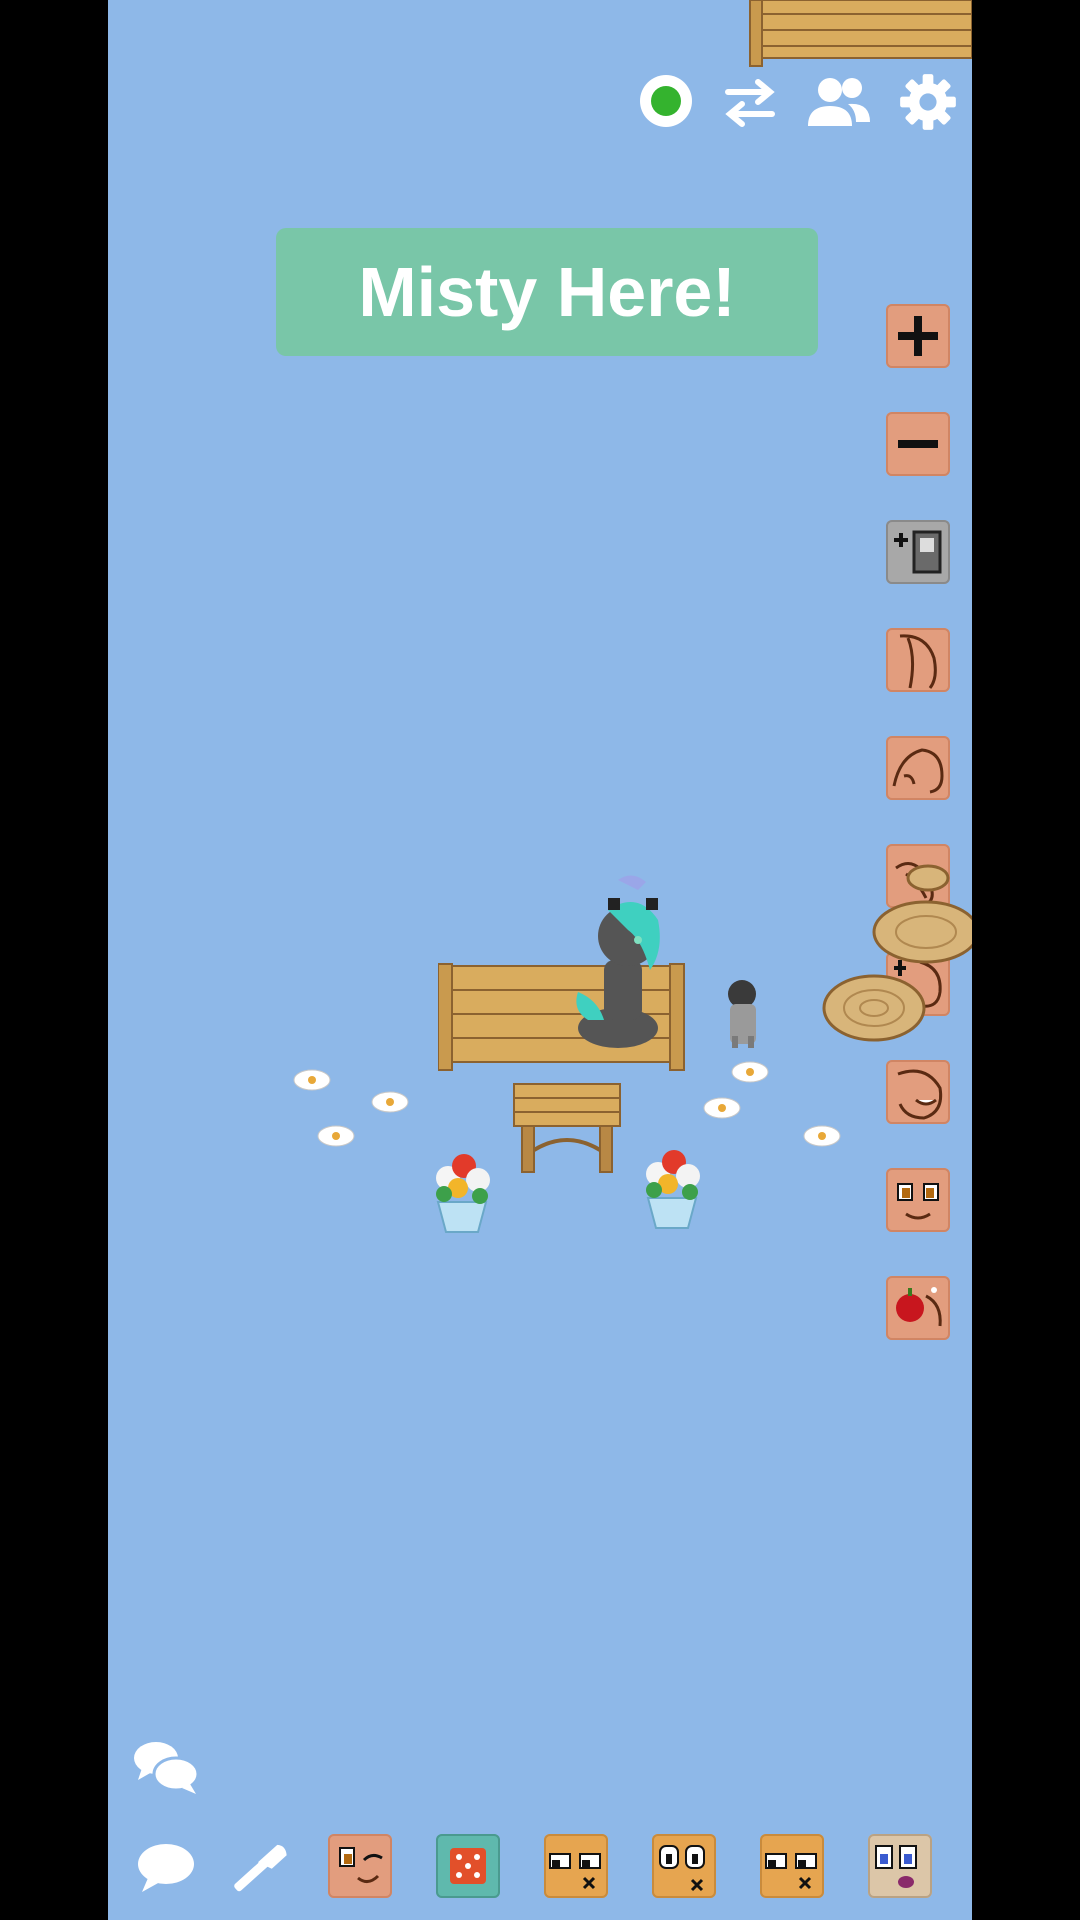 The height and width of the screenshot is (1920, 1080). I want to click on wink-face-icon, so click(361, 1865).